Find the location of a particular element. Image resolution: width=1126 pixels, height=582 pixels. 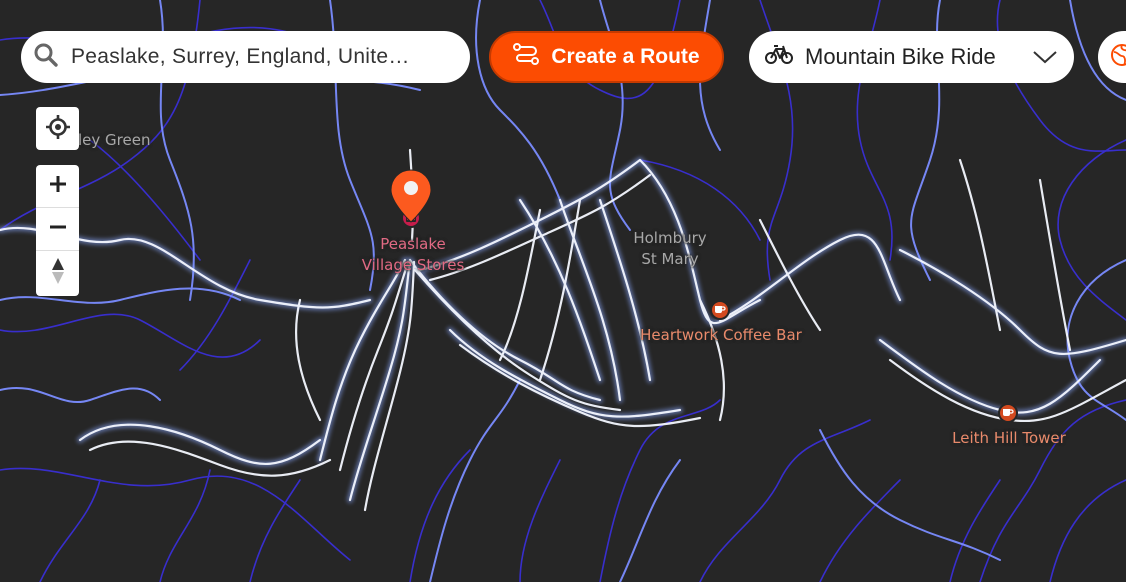

partial-green-label: ley Green is located at coordinates (114, 140).